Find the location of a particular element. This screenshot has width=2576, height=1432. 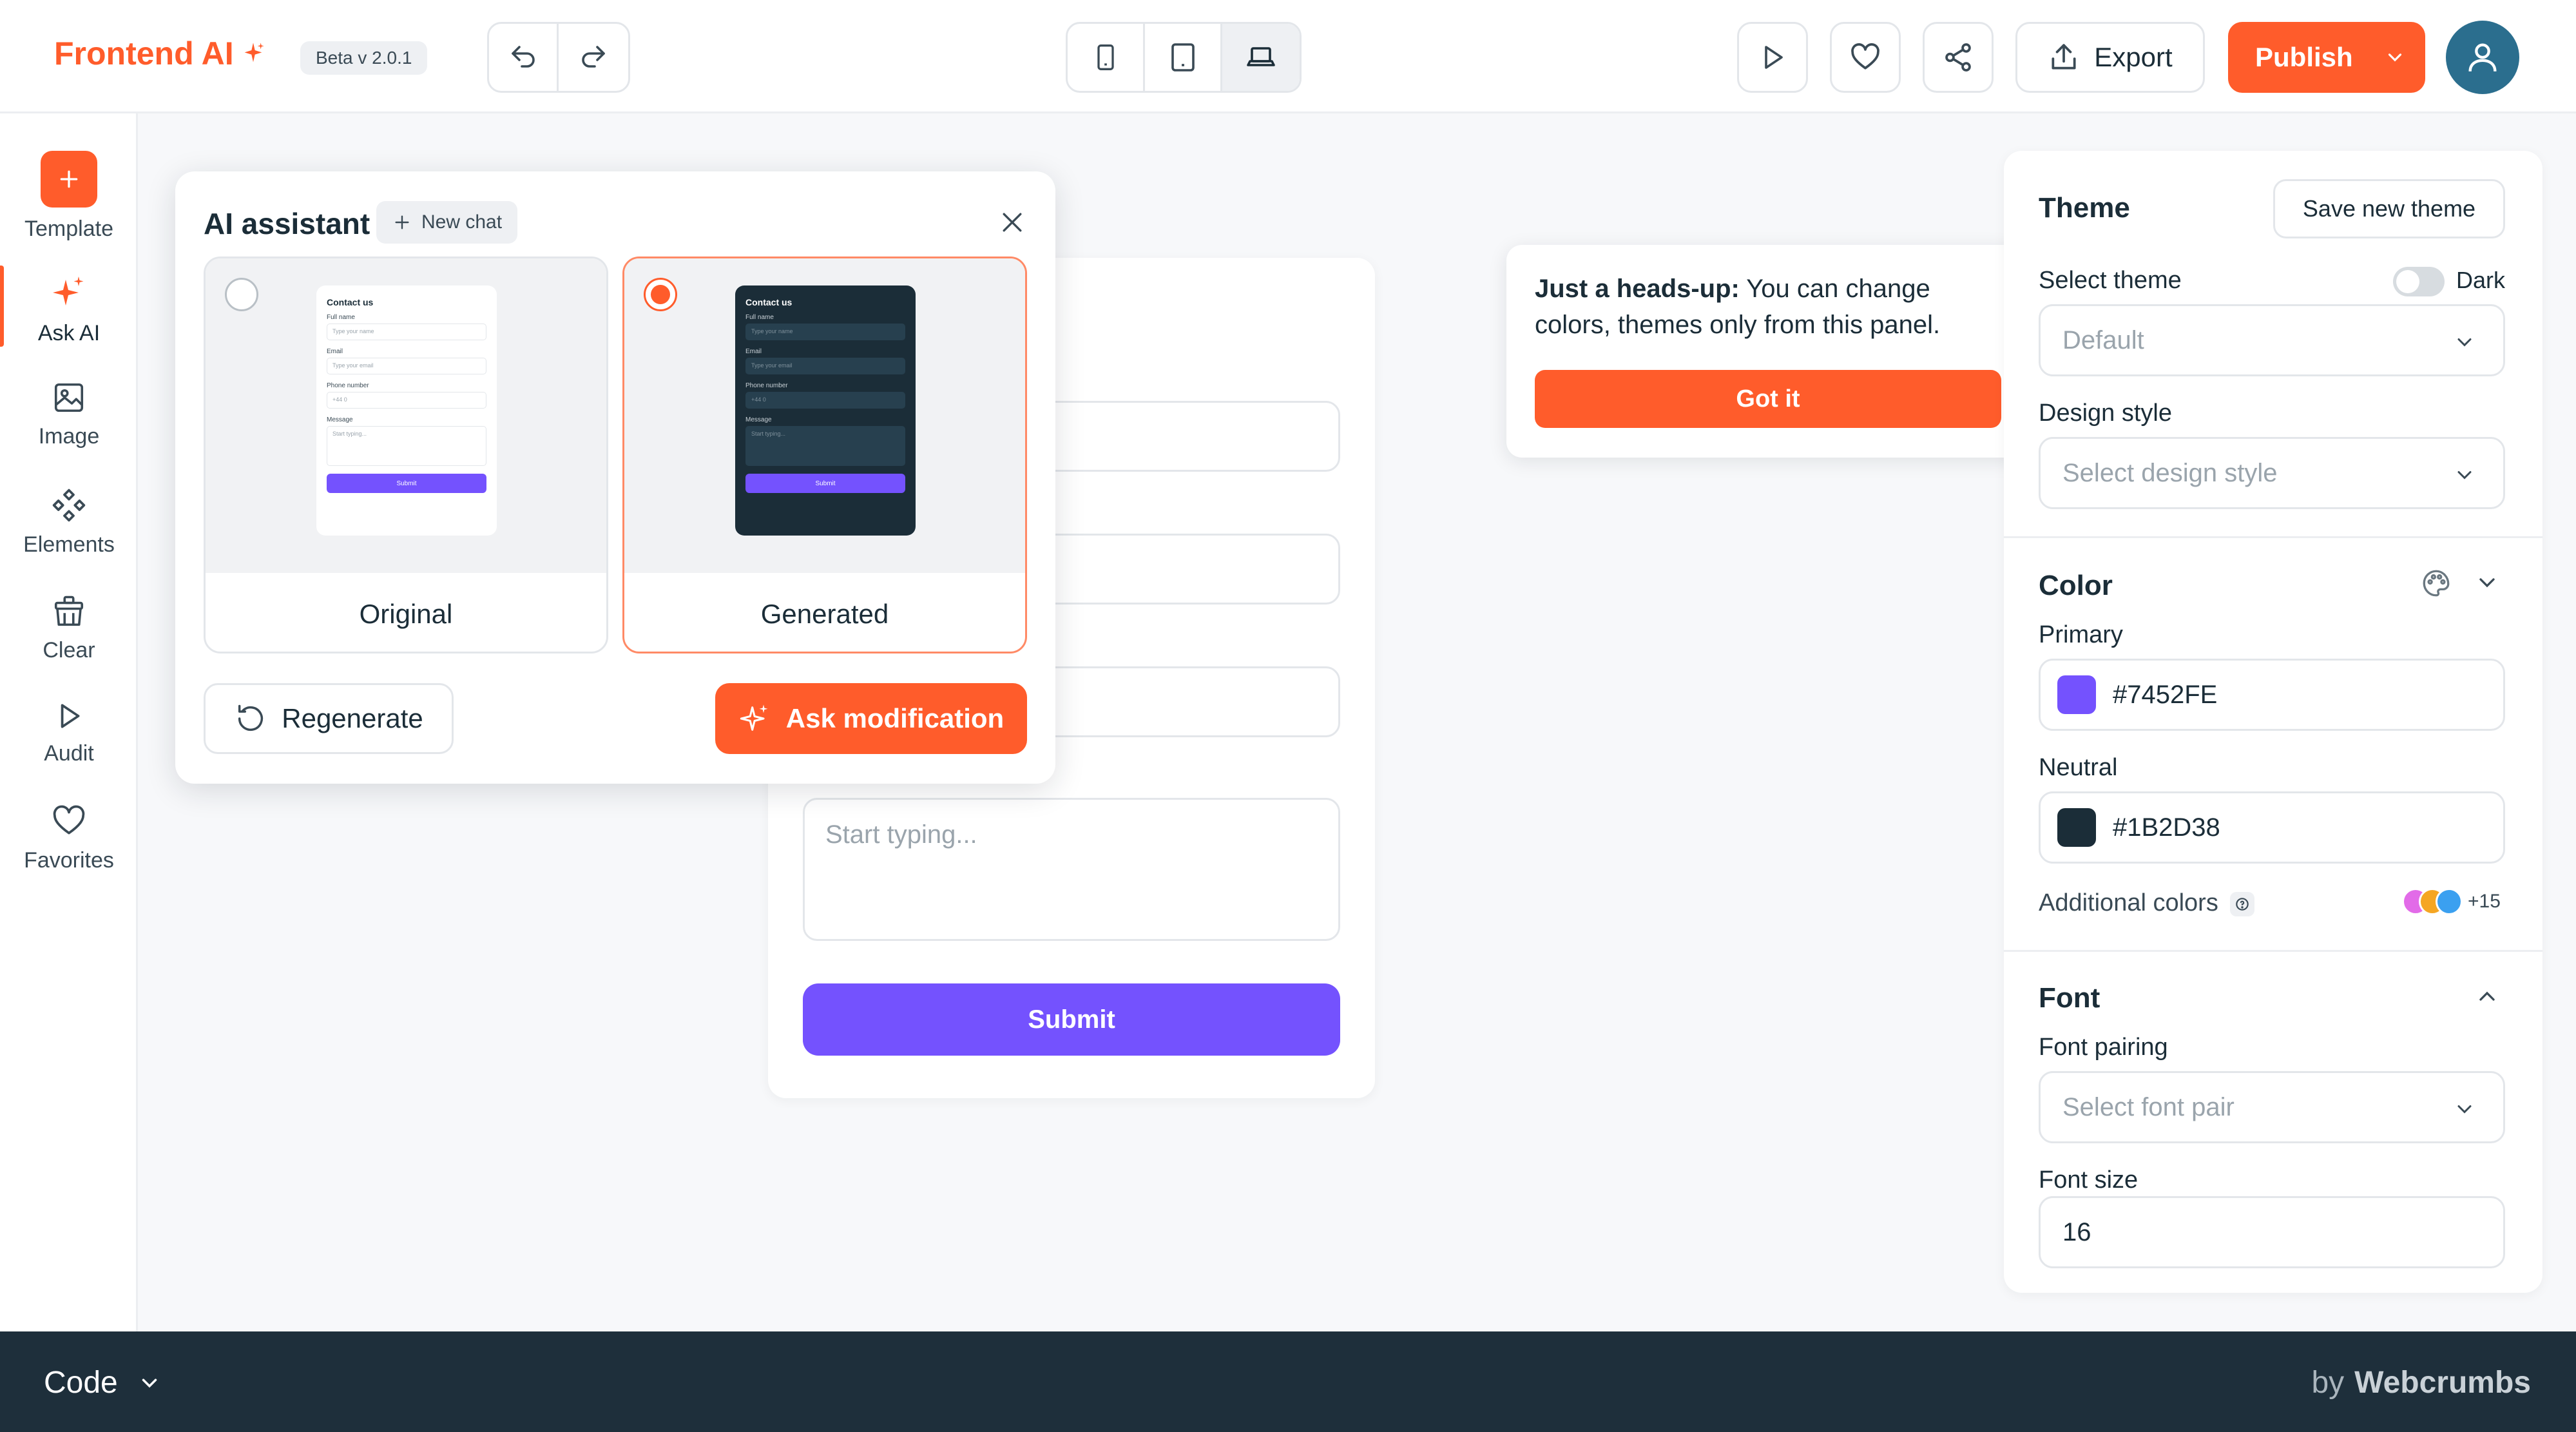

mobile-view-button is located at coordinates (1106, 58).